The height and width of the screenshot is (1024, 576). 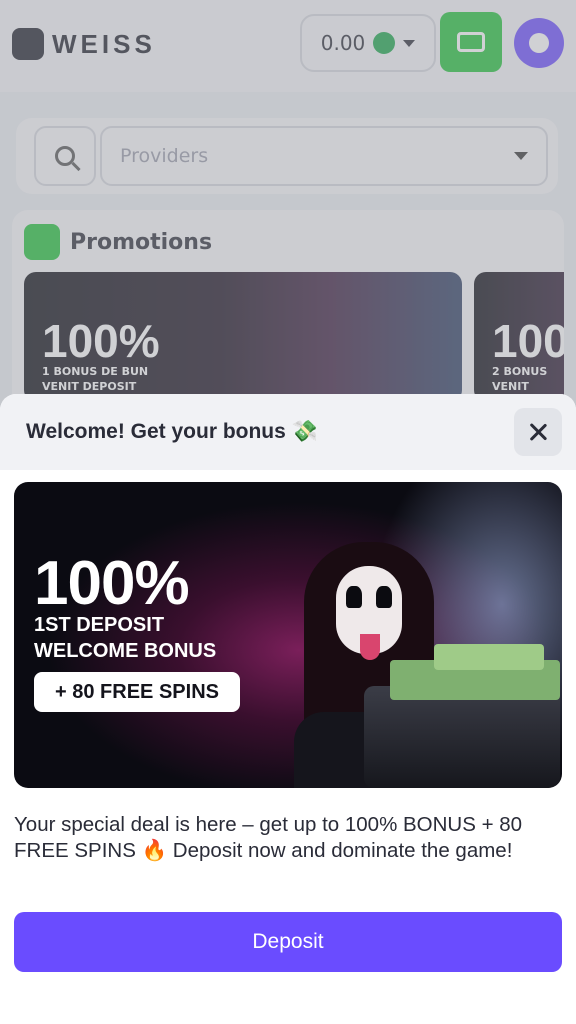 I want to click on free-spins-text: + 80 FREE SPINS, so click(x=137, y=691).